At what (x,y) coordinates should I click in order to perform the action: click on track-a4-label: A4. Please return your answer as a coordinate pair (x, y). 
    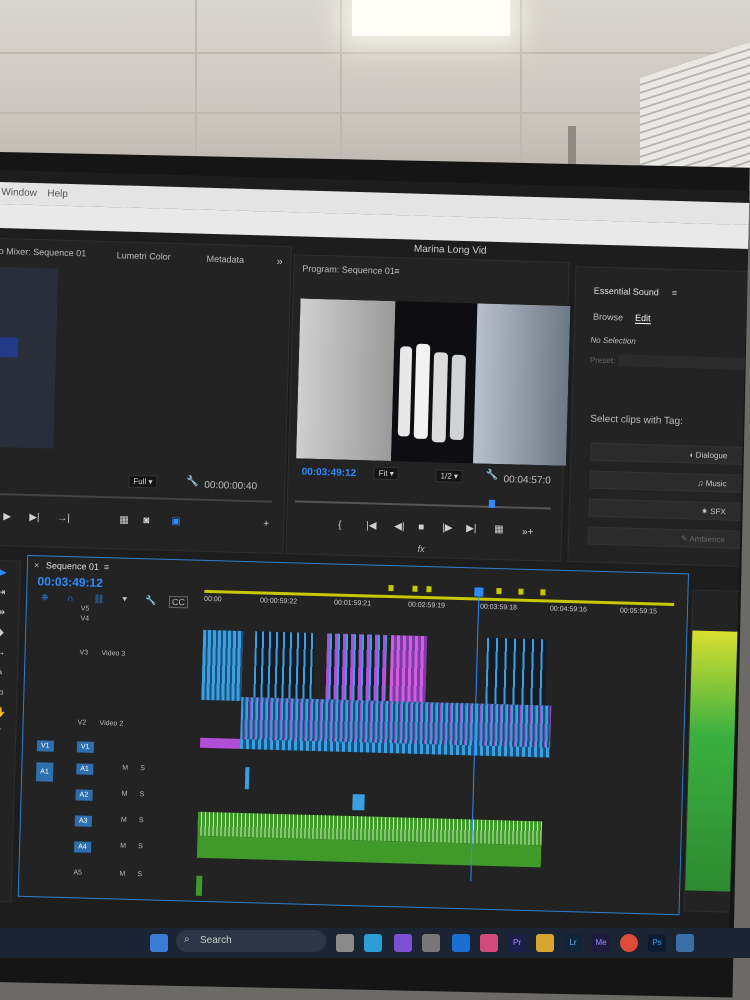
    Looking at the image, I should click on (82, 847).